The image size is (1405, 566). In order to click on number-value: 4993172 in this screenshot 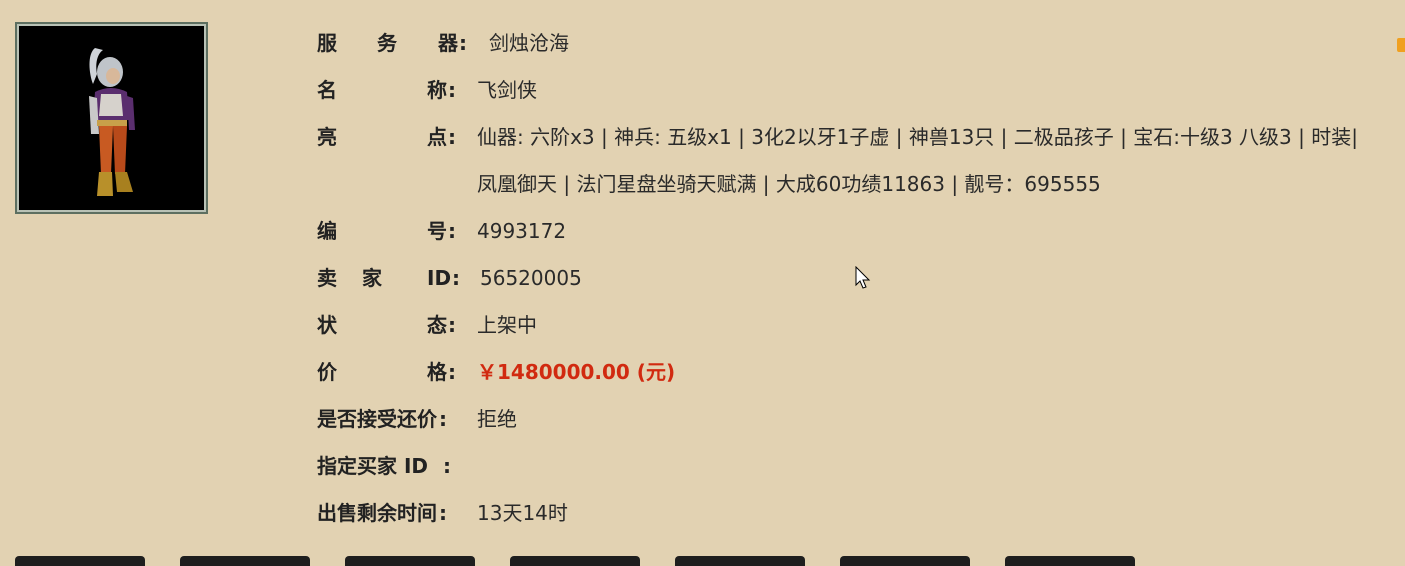, I will do `click(522, 231)`.